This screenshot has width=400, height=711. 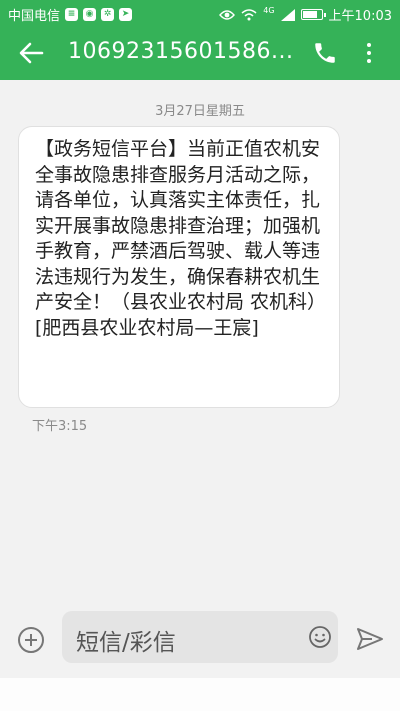 I want to click on status-left: 中国电信 ≡ ◉ ✲ ➤, so click(x=70, y=14).